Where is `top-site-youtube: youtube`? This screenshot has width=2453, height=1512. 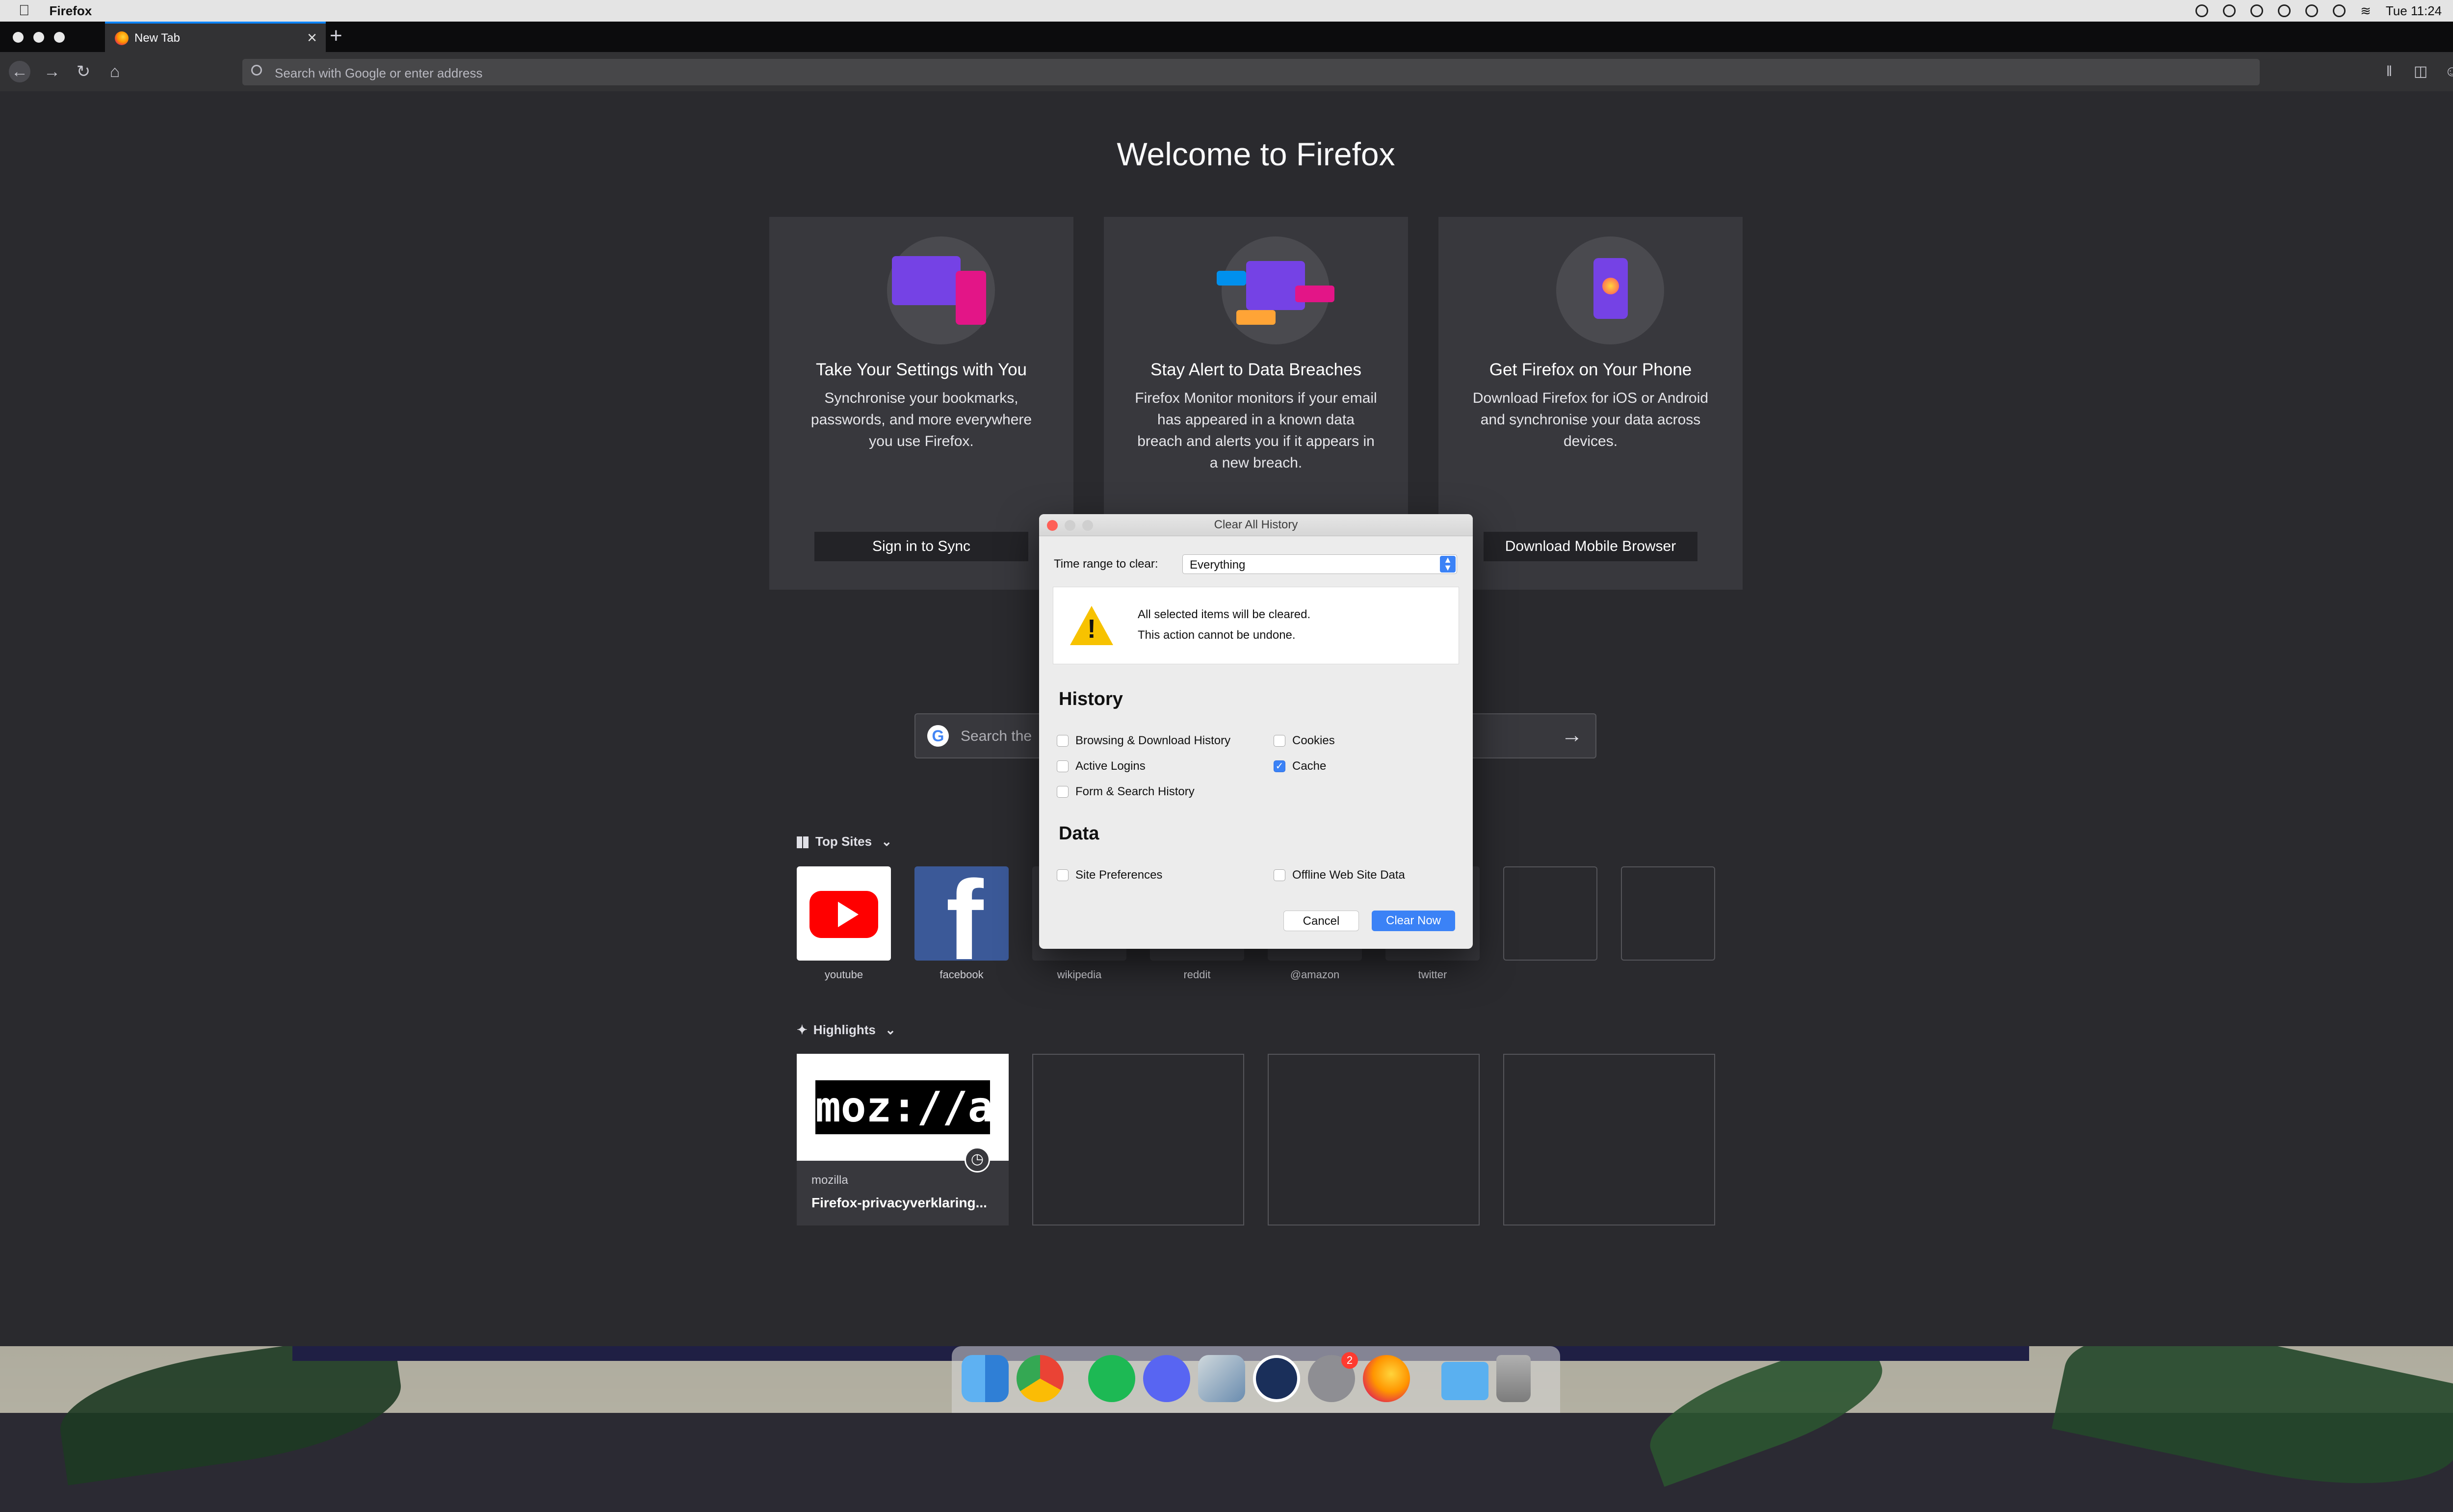
top-site-youtube: youtube is located at coordinates (844, 923).